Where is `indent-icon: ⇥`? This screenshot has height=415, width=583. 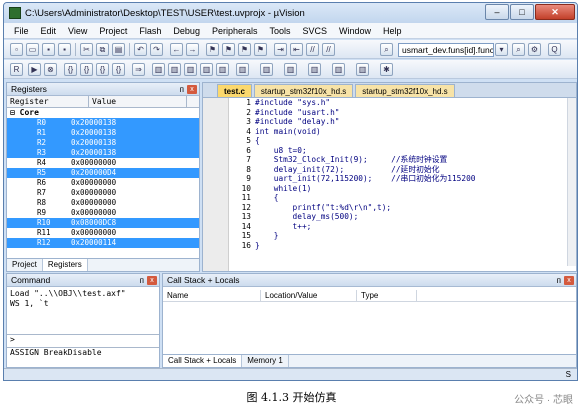
indent-icon: ⇥ is located at coordinates (280, 49).